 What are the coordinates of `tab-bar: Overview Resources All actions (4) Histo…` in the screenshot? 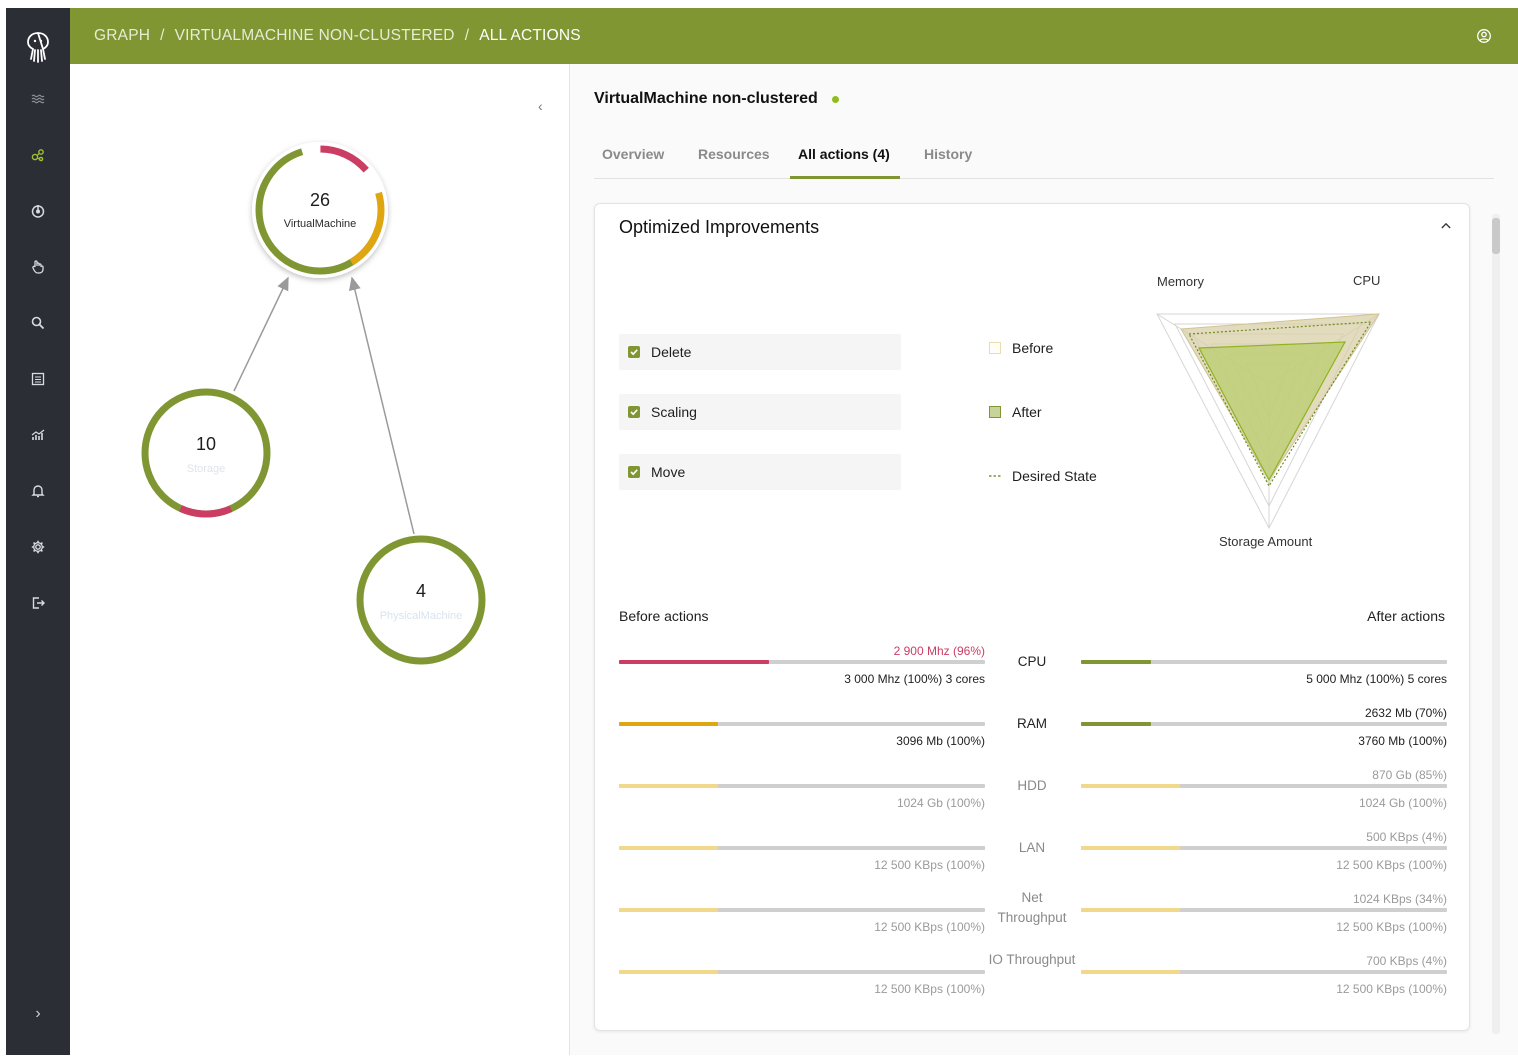 It's located at (1044, 157).